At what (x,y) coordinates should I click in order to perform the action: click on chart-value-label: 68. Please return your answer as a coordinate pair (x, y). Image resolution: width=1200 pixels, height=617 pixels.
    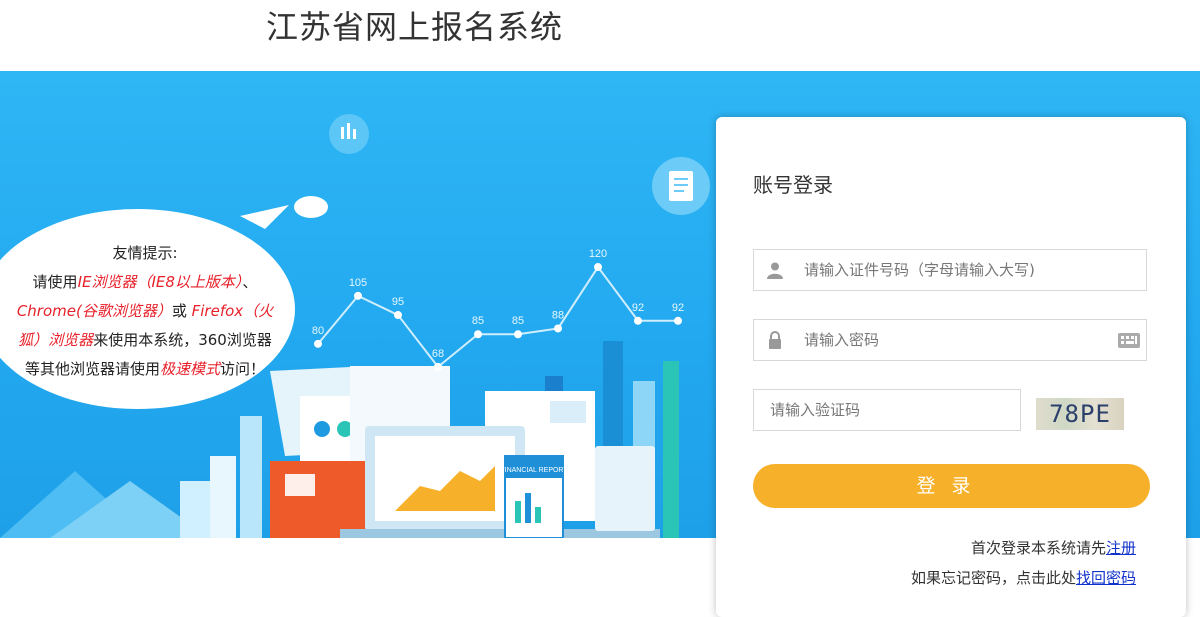
    Looking at the image, I should click on (438, 354).